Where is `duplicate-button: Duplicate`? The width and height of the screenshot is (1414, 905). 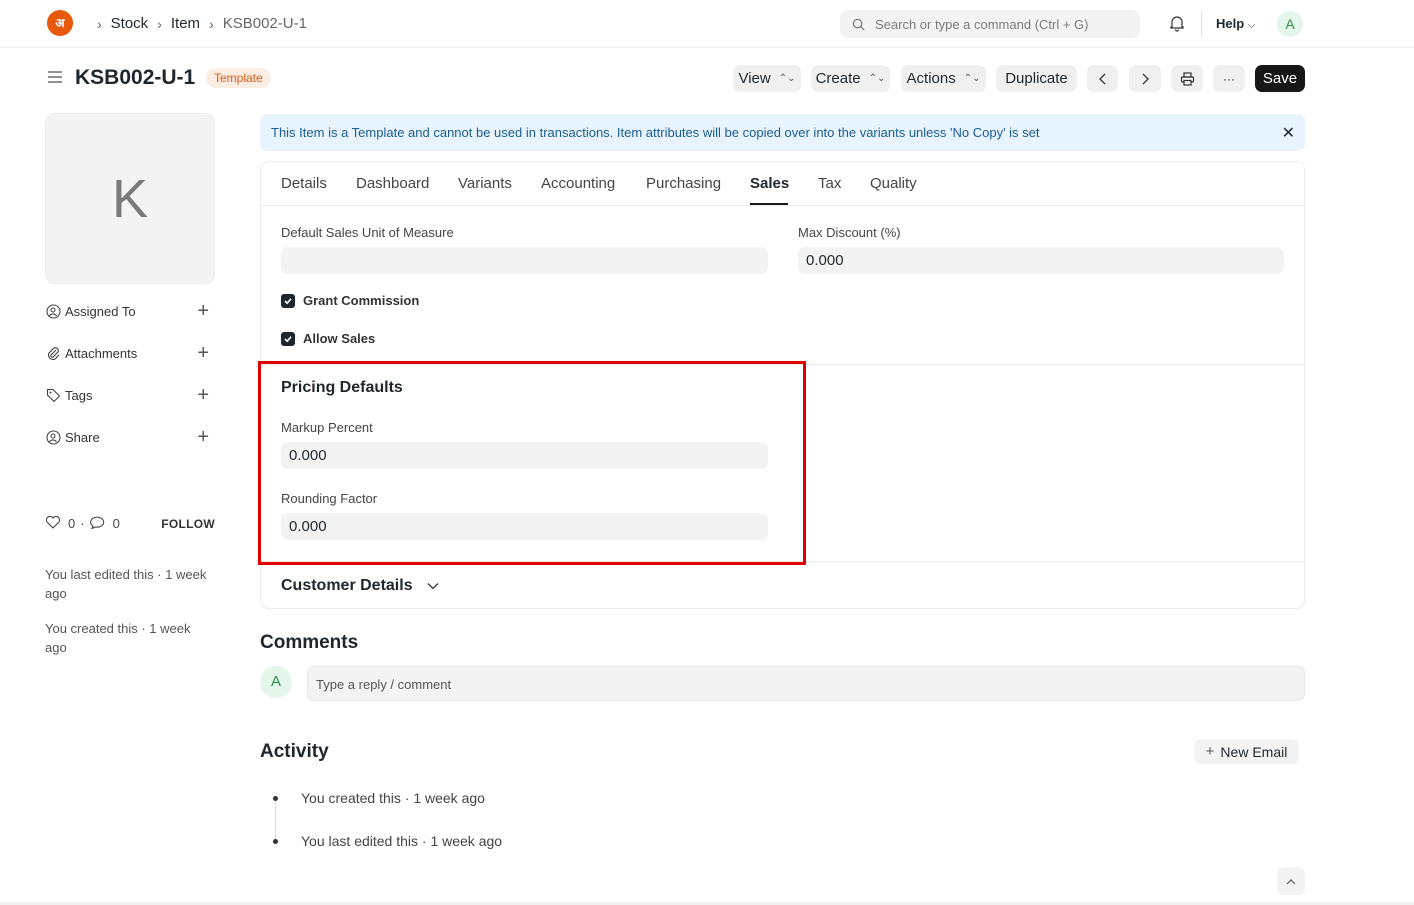 duplicate-button: Duplicate is located at coordinates (1036, 78).